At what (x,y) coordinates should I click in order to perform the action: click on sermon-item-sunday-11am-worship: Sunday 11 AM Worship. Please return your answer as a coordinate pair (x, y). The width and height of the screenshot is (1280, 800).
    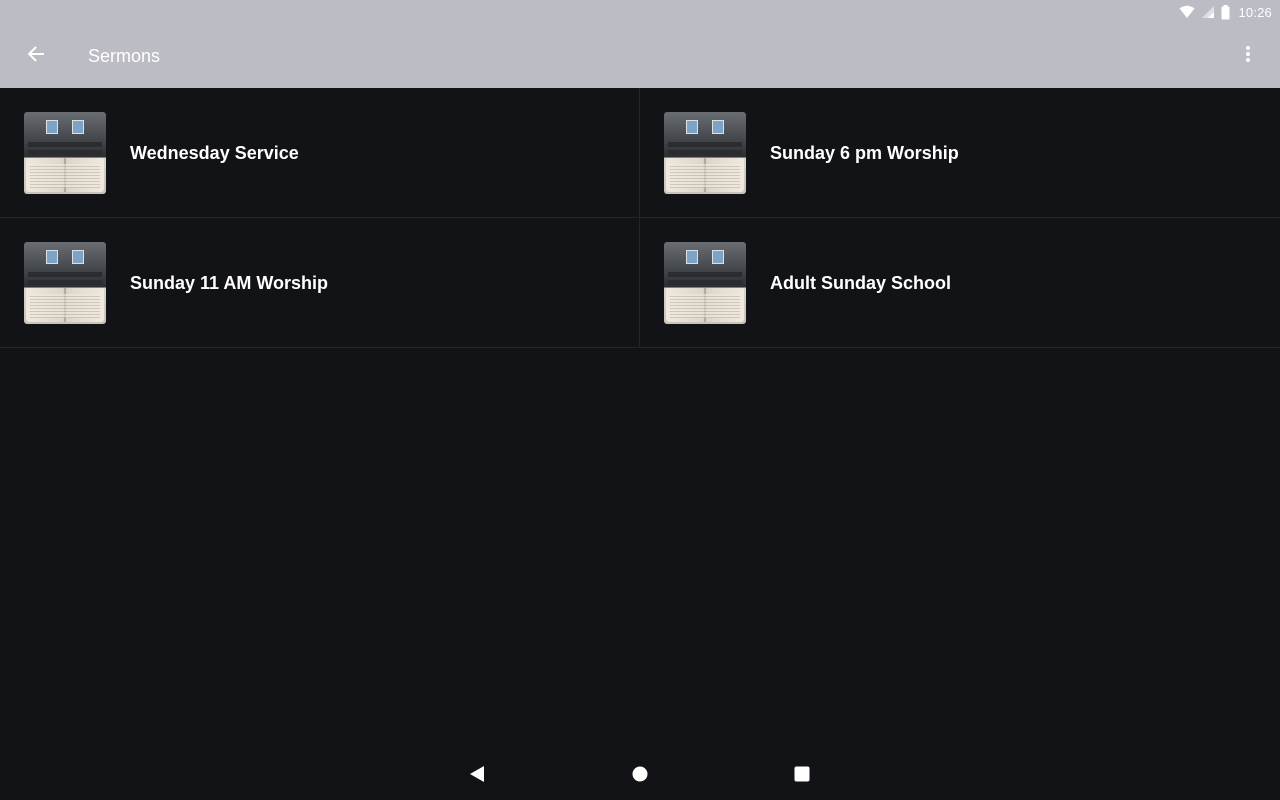
    Looking at the image, I should click on (320, 283).